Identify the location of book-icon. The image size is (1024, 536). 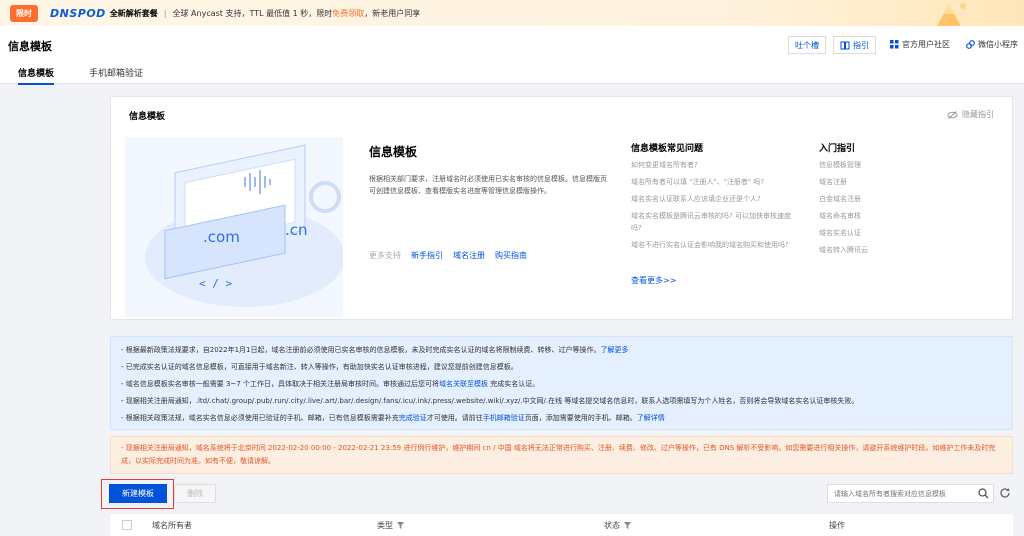
(845, 45).